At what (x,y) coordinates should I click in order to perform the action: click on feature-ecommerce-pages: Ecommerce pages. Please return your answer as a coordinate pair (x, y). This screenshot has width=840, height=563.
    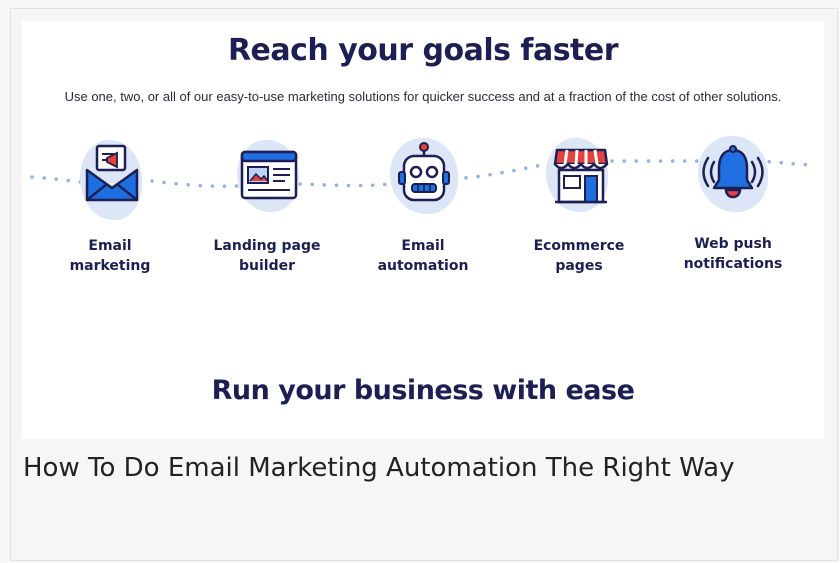
    Looking at the image, I should click on (579, 216).